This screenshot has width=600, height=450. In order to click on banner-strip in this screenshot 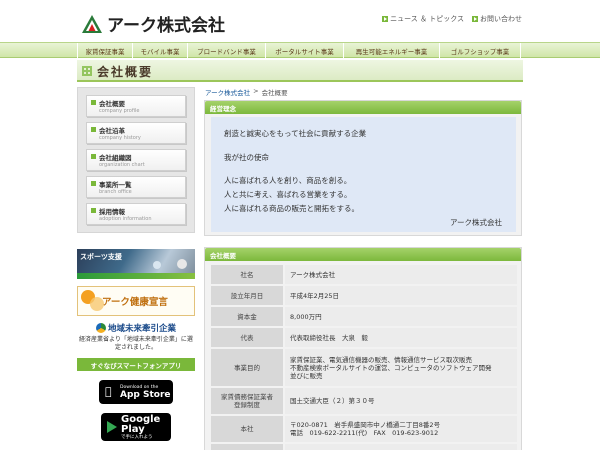, I will do `click(136, 276)`.